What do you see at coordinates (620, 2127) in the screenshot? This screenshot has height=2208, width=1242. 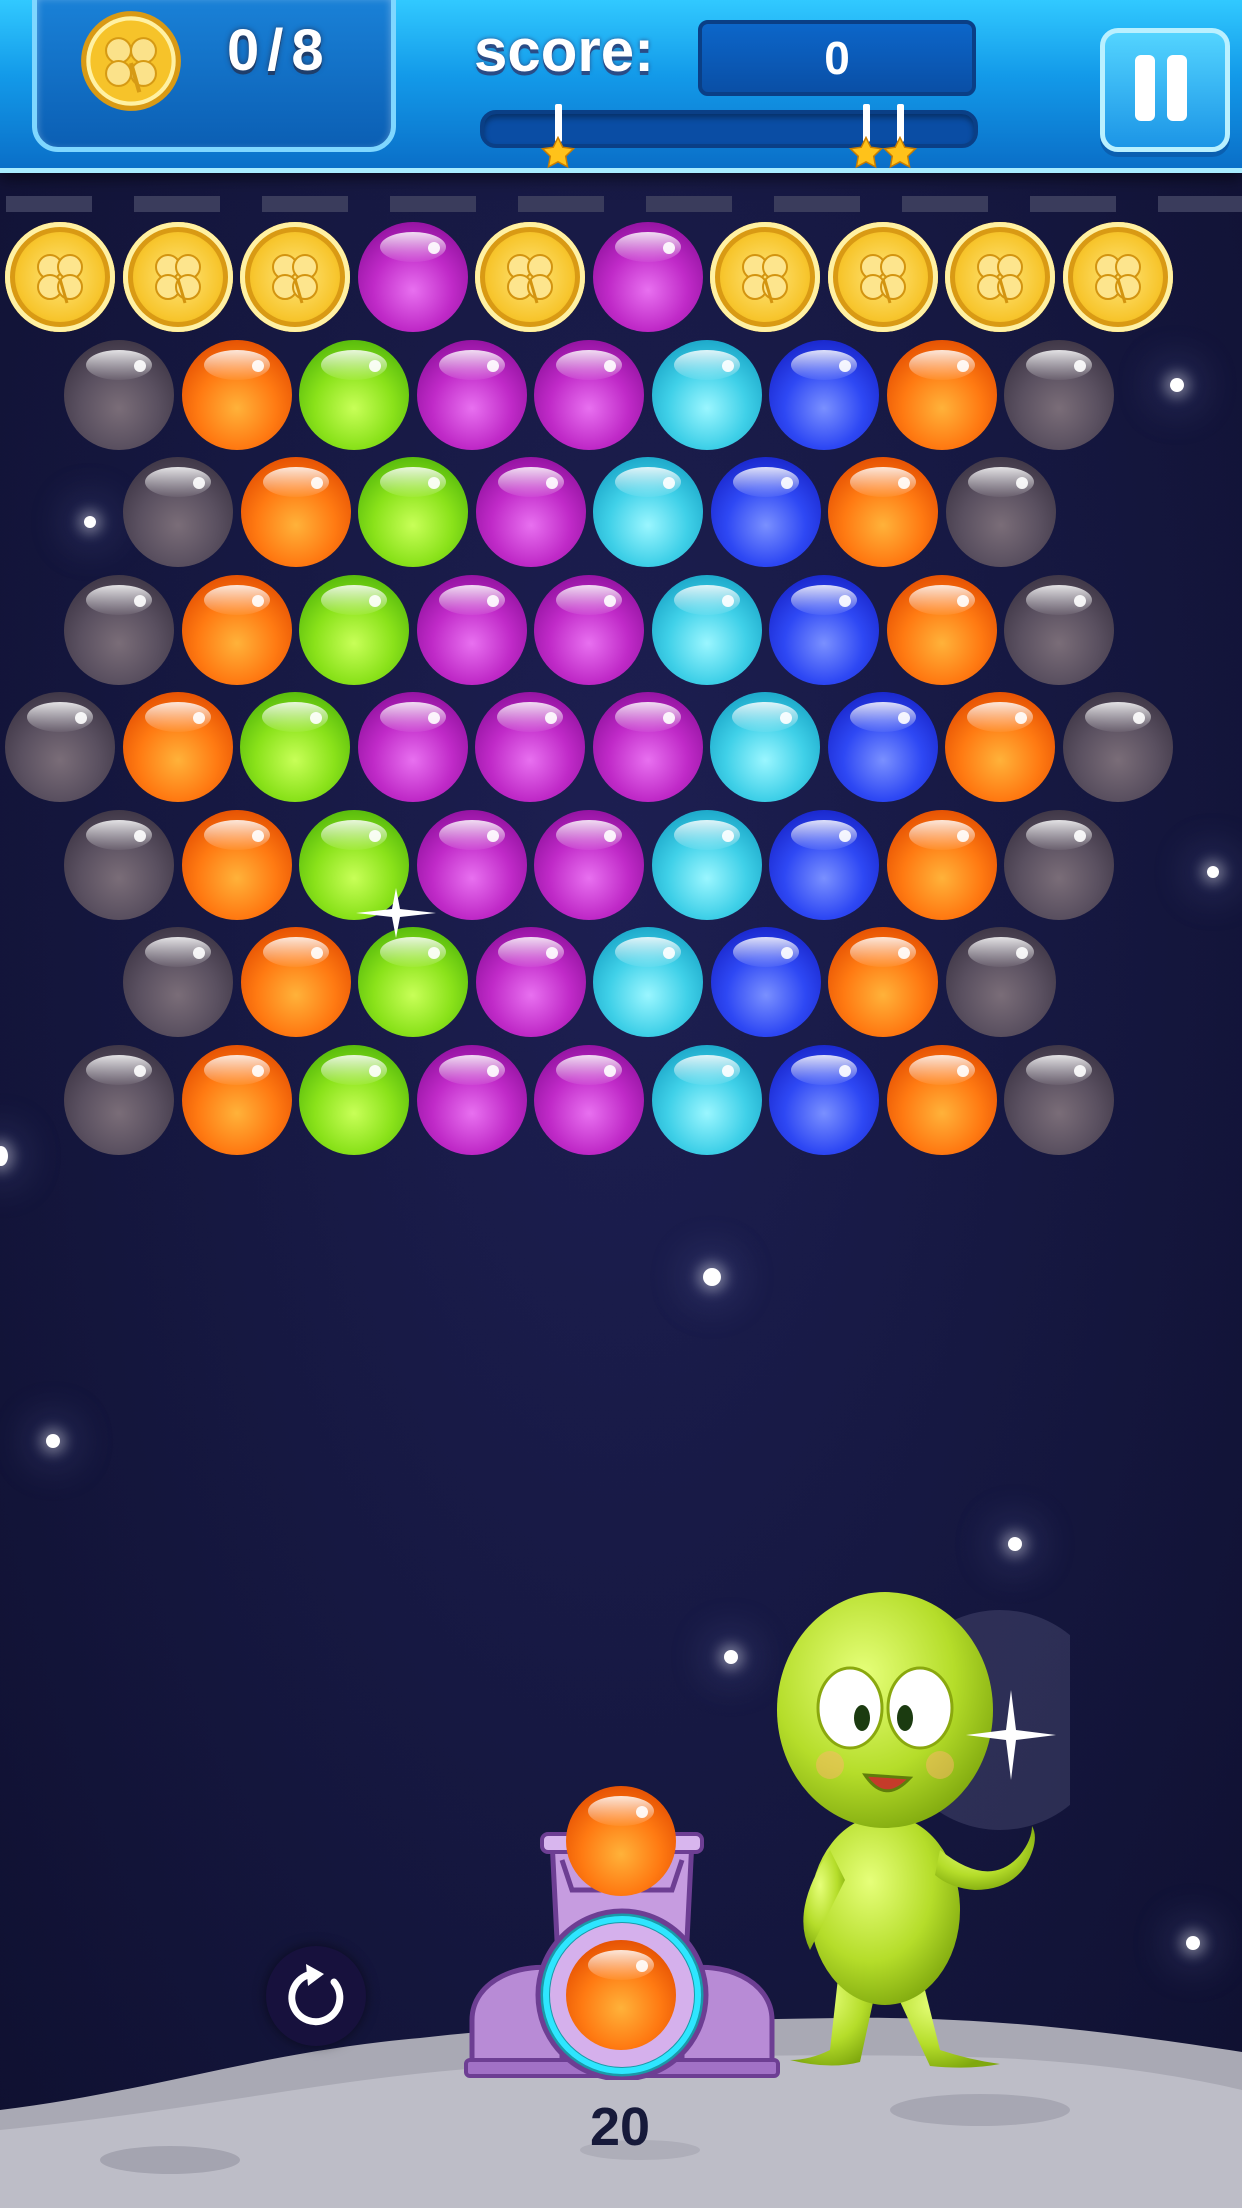 I see `shots-remaining: 20` at bounding box center [620, 2127].